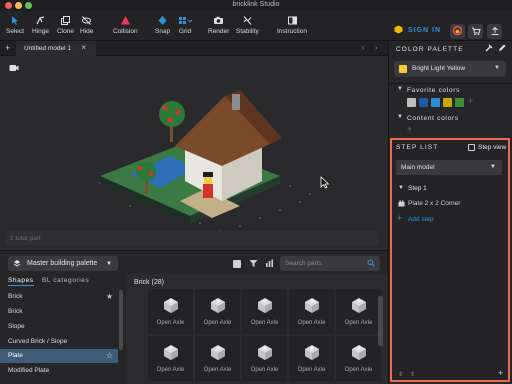 The width and height of the screenshot is (512, 384). I want to click on star-filled-icon: ★, so click(109, 296).